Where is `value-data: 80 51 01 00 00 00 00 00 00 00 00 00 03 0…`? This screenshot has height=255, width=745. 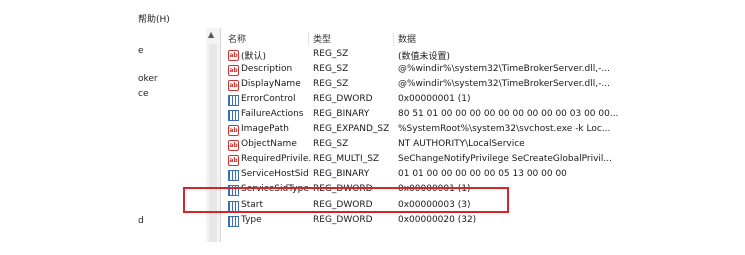
value-data: 80 51 01 00 00 00 00 00 00 00 00 00 03 0… is located at coordinates (508, 114).